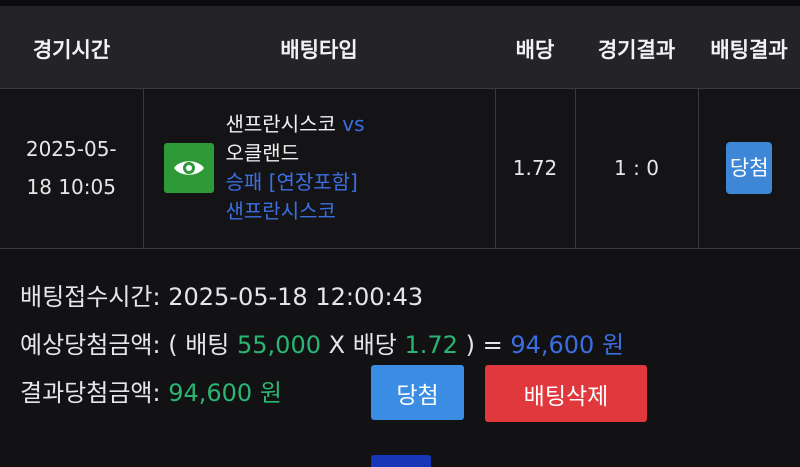 Image resolution: width=800 pixels, height=467 pixels. I want to click on expected-amount: 94,600 원, so click(567, 345).